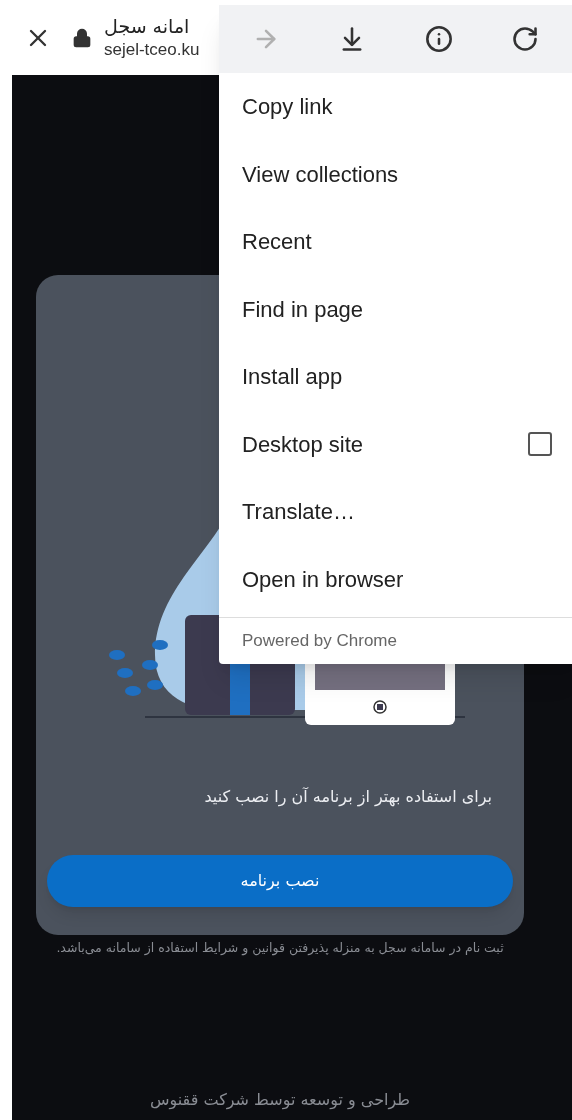  I want to click on page-title: امانه سجل, so click(147, 25).